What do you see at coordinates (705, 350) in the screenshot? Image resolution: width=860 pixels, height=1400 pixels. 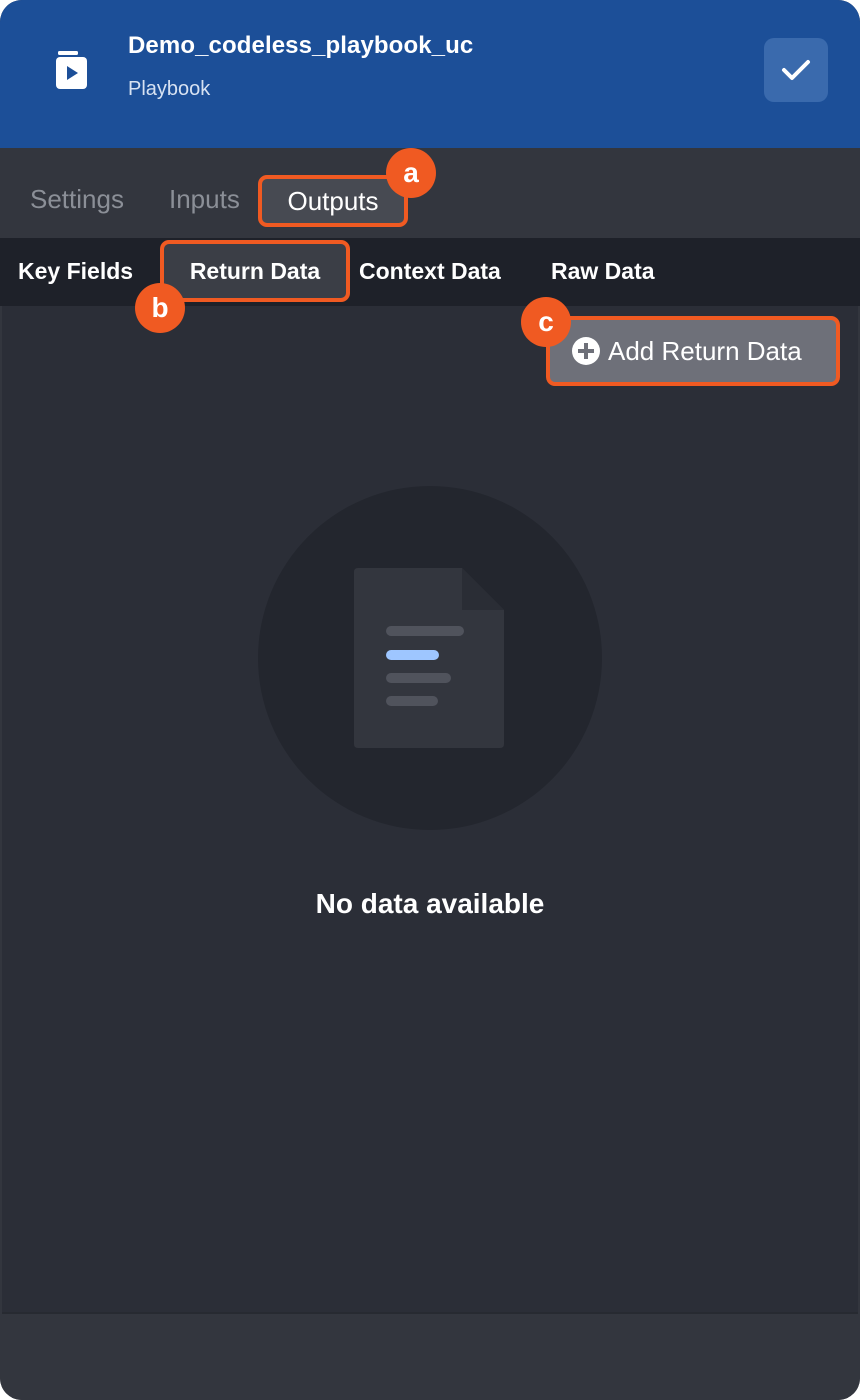 I see `add-return-data-label: Add Return Data` at bounding box center [705, 350].